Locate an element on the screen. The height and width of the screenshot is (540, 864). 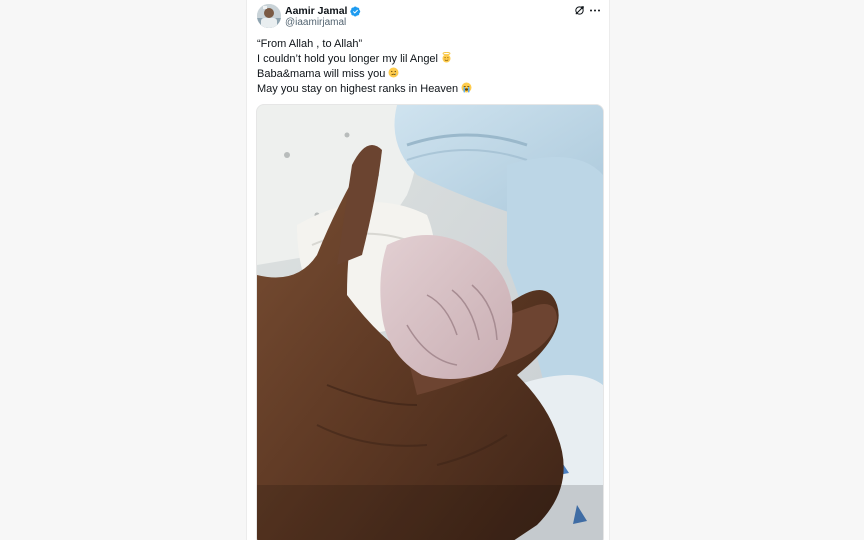
avatar-image is located at coordinates (269, 16).